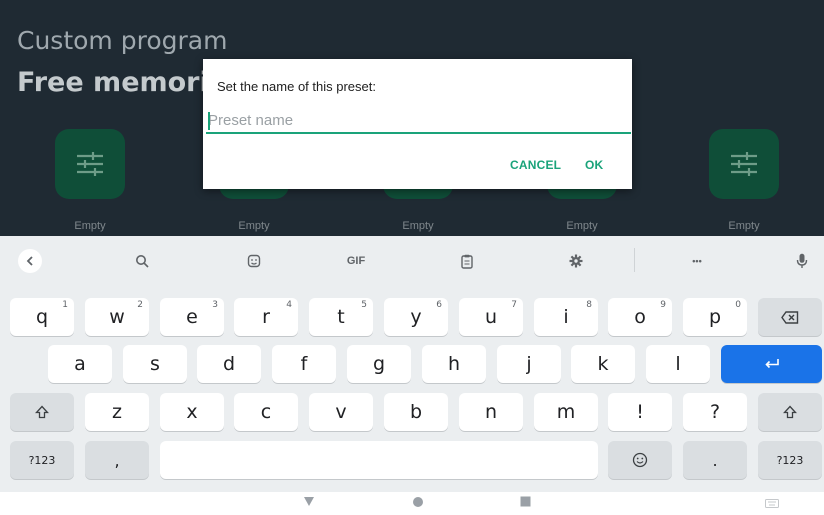 The height and width of the screenshot is (515, 824). I want to click on key-label: j, so click(529, 364).